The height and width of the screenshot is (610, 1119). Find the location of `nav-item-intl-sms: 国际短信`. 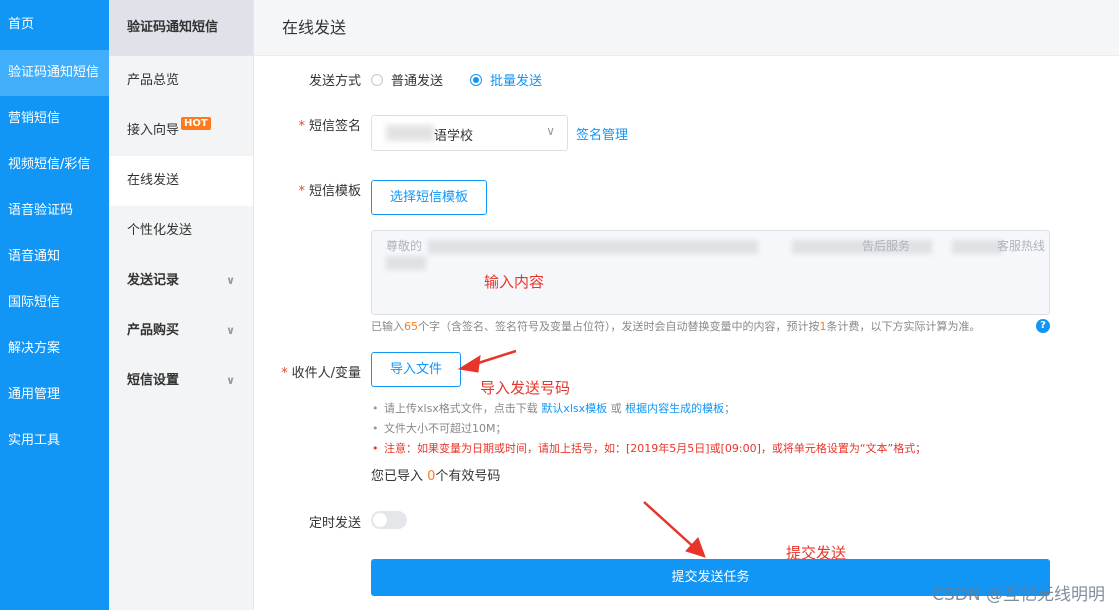

nav-item-intl-sms: 国际短信 is located at coordinates (54, 303).